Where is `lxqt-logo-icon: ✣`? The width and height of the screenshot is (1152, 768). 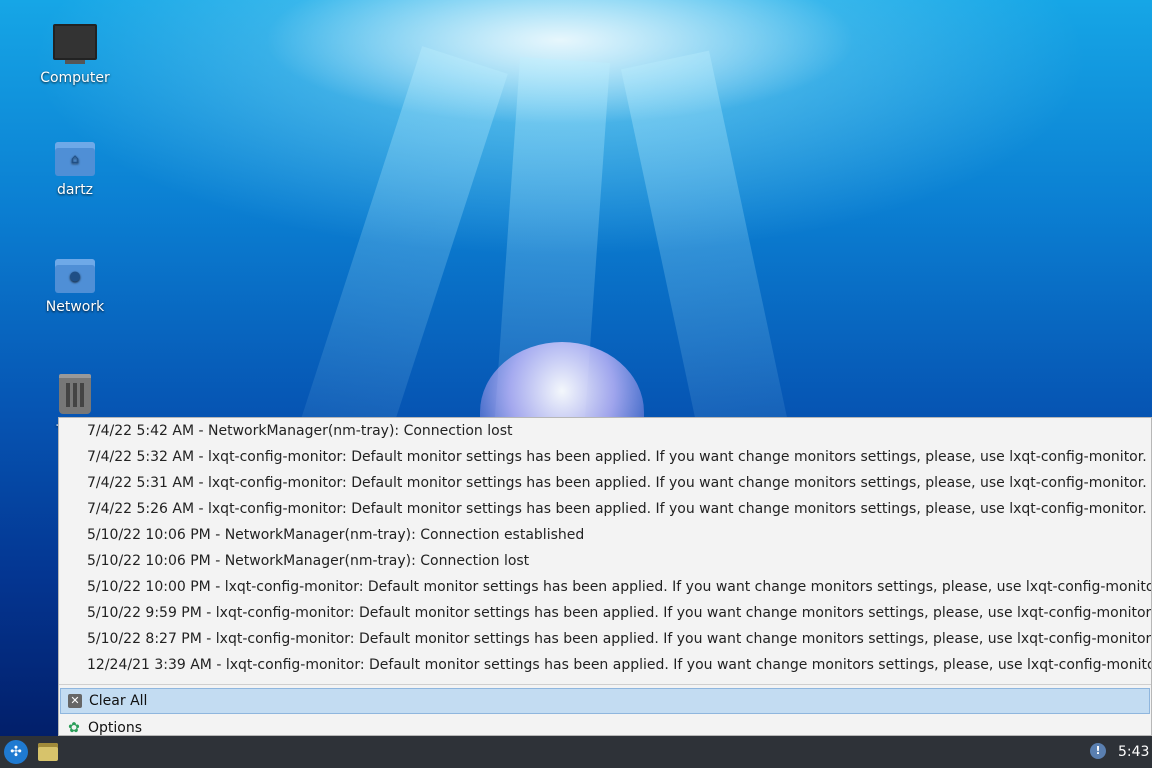
lxqt-logo-icon: ✣ is located at coordinates (16, 752).